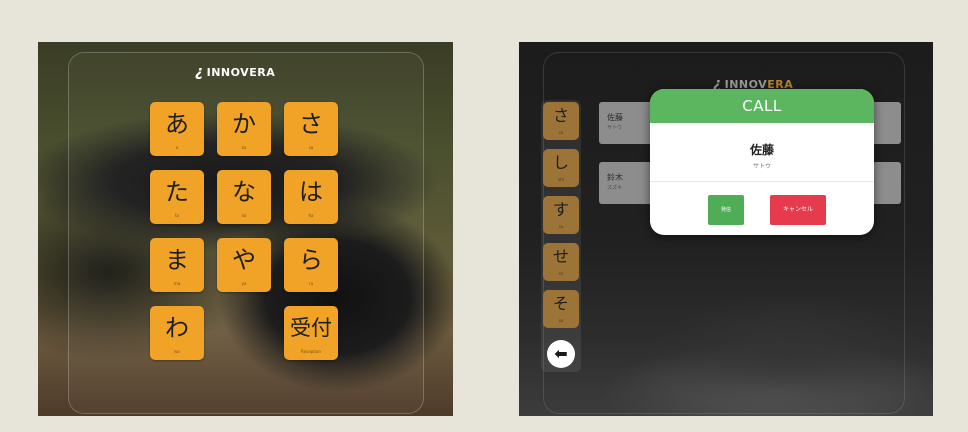 The width and height of the screenshot is (968, 432). I want to click on reception-button: 受付 Reception, so click(311, 333).